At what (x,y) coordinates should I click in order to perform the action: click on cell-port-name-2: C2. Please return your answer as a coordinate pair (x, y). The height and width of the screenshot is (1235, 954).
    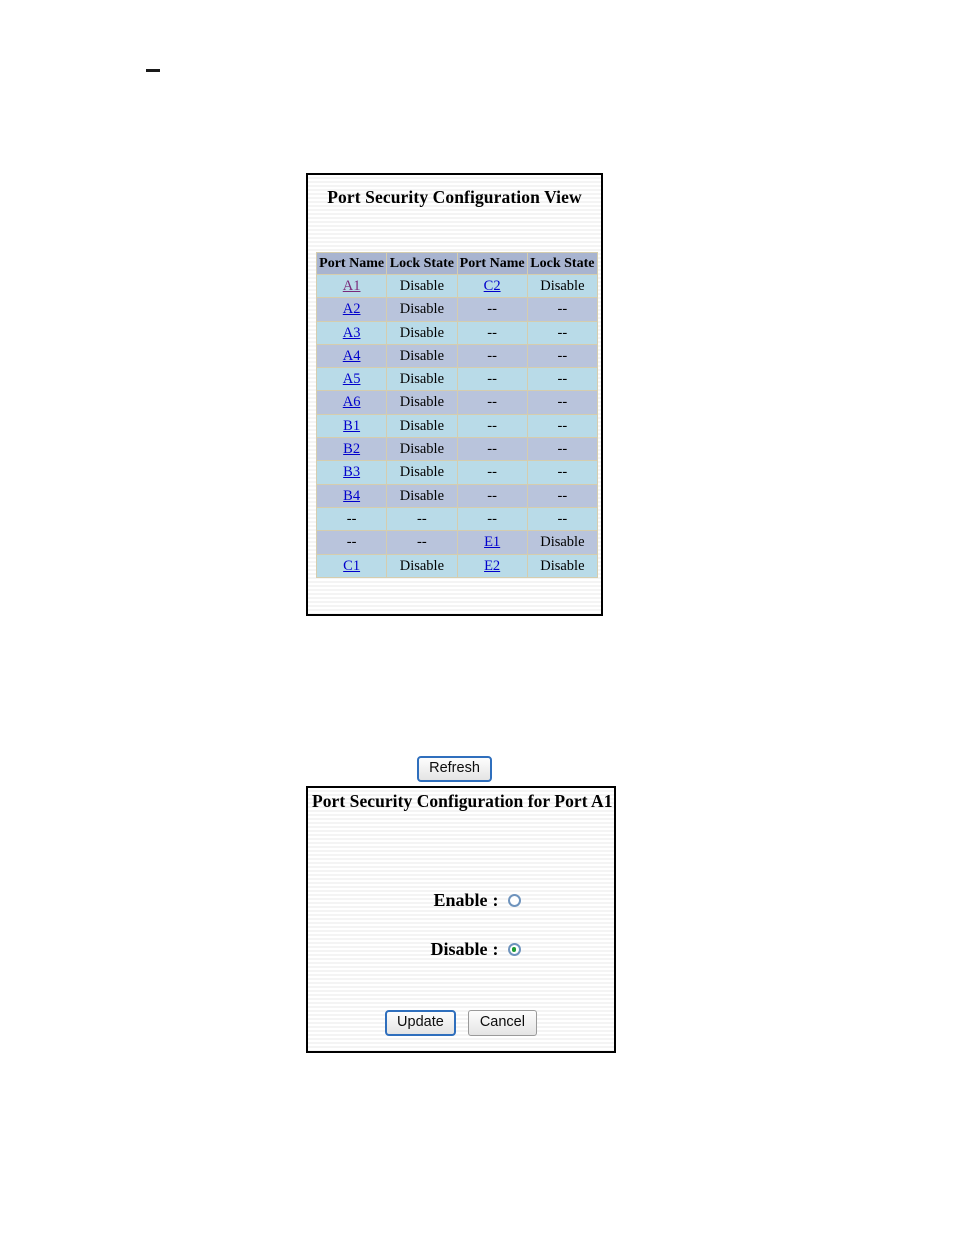
    Looking at the image, I should click on (492, 286).